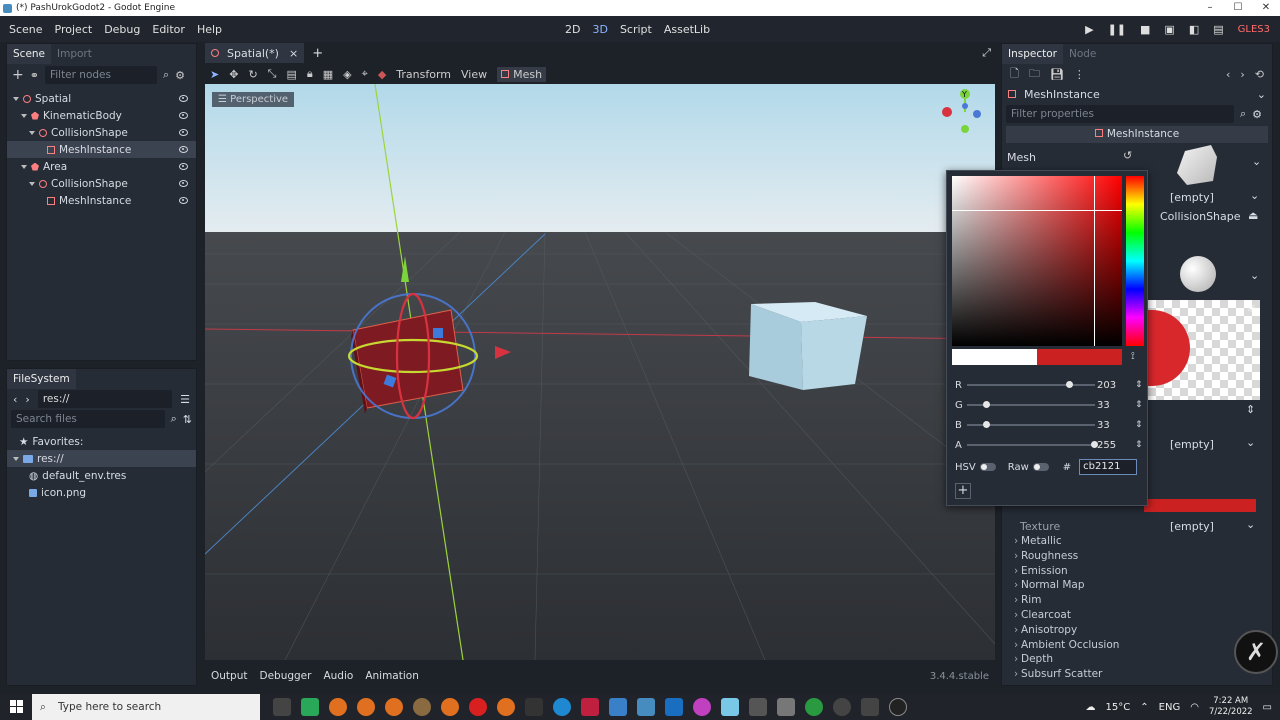 The height and width of the screenshot is (720, 1280). Describe the element at coordinates (1049, 405) in the screenshot. I see `g-slider: G 33 ⇕` at that location.